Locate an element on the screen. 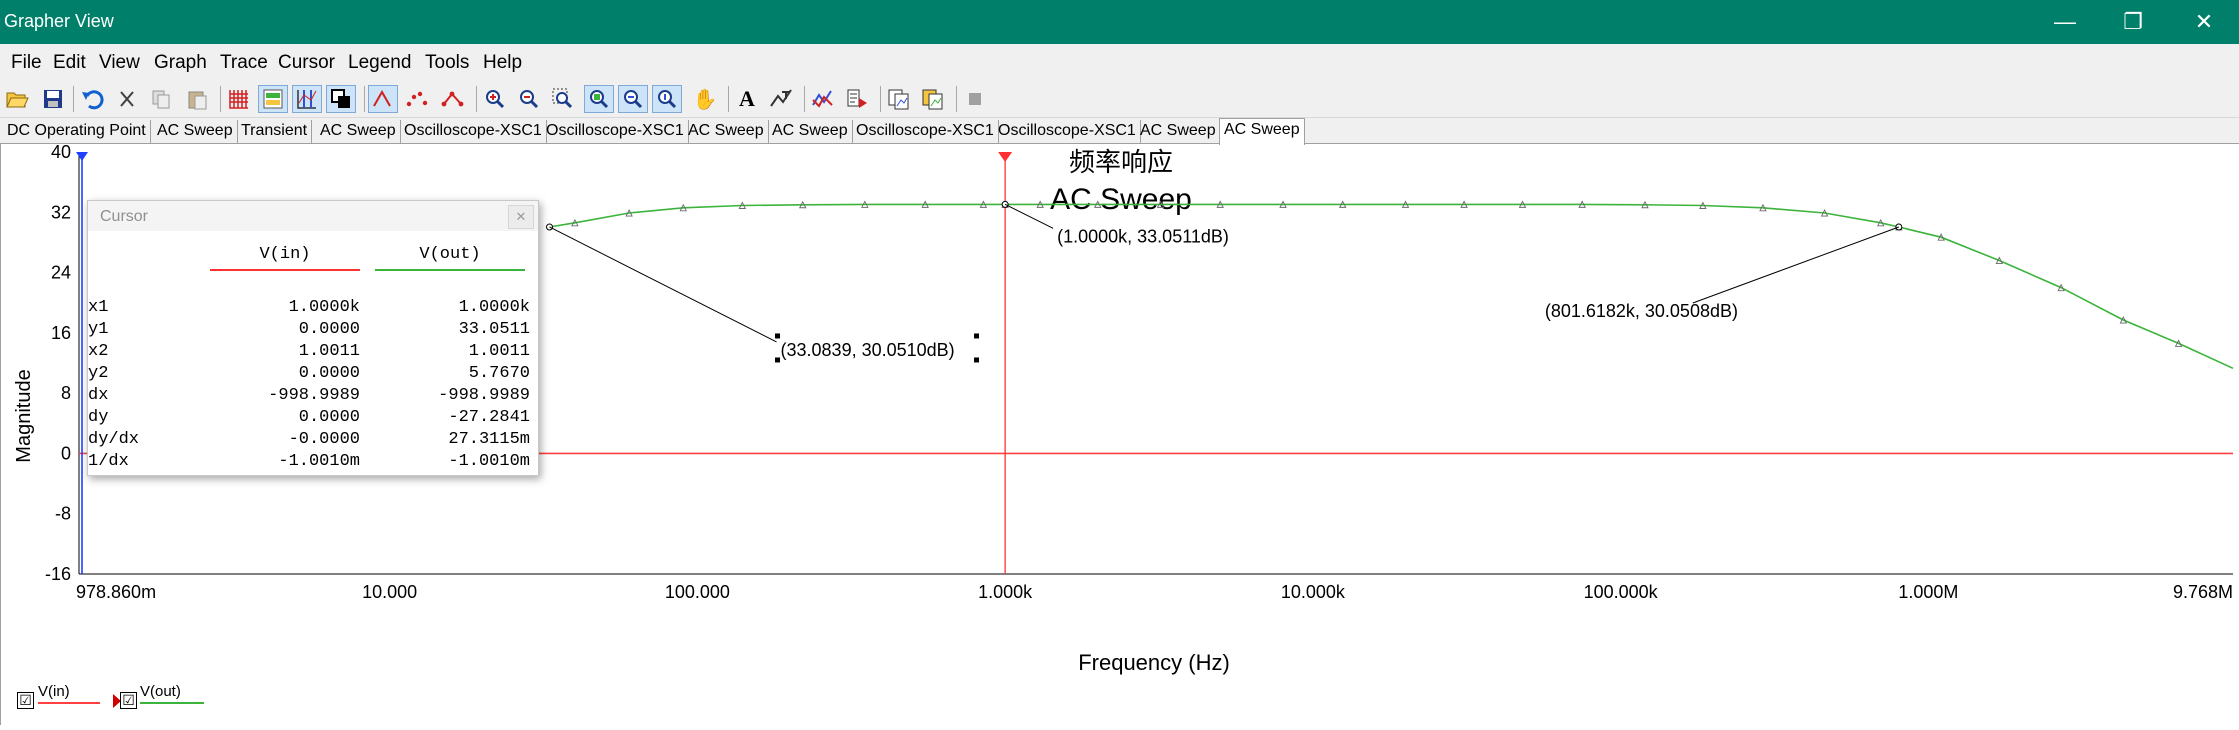  y-tick-label: -16 is located at coordinates (58, 574).